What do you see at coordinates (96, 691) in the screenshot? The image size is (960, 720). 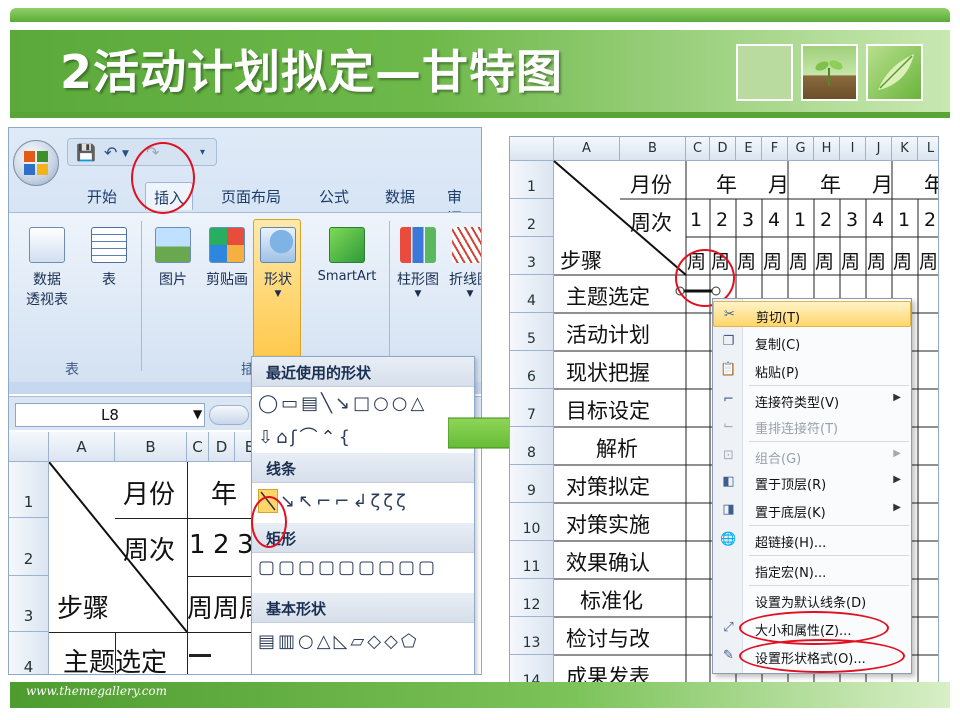 I see `footer-url: www.themegallery.com` at bounding box center [96, 691].